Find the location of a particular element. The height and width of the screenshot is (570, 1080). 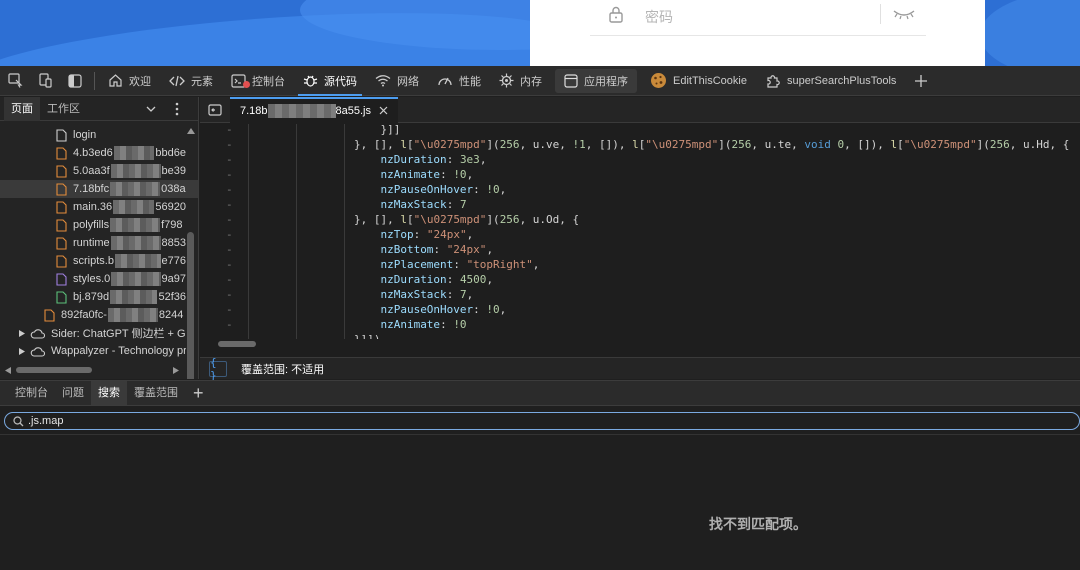

scroll-up-arrow-icon is located at coordinates (191, 131).